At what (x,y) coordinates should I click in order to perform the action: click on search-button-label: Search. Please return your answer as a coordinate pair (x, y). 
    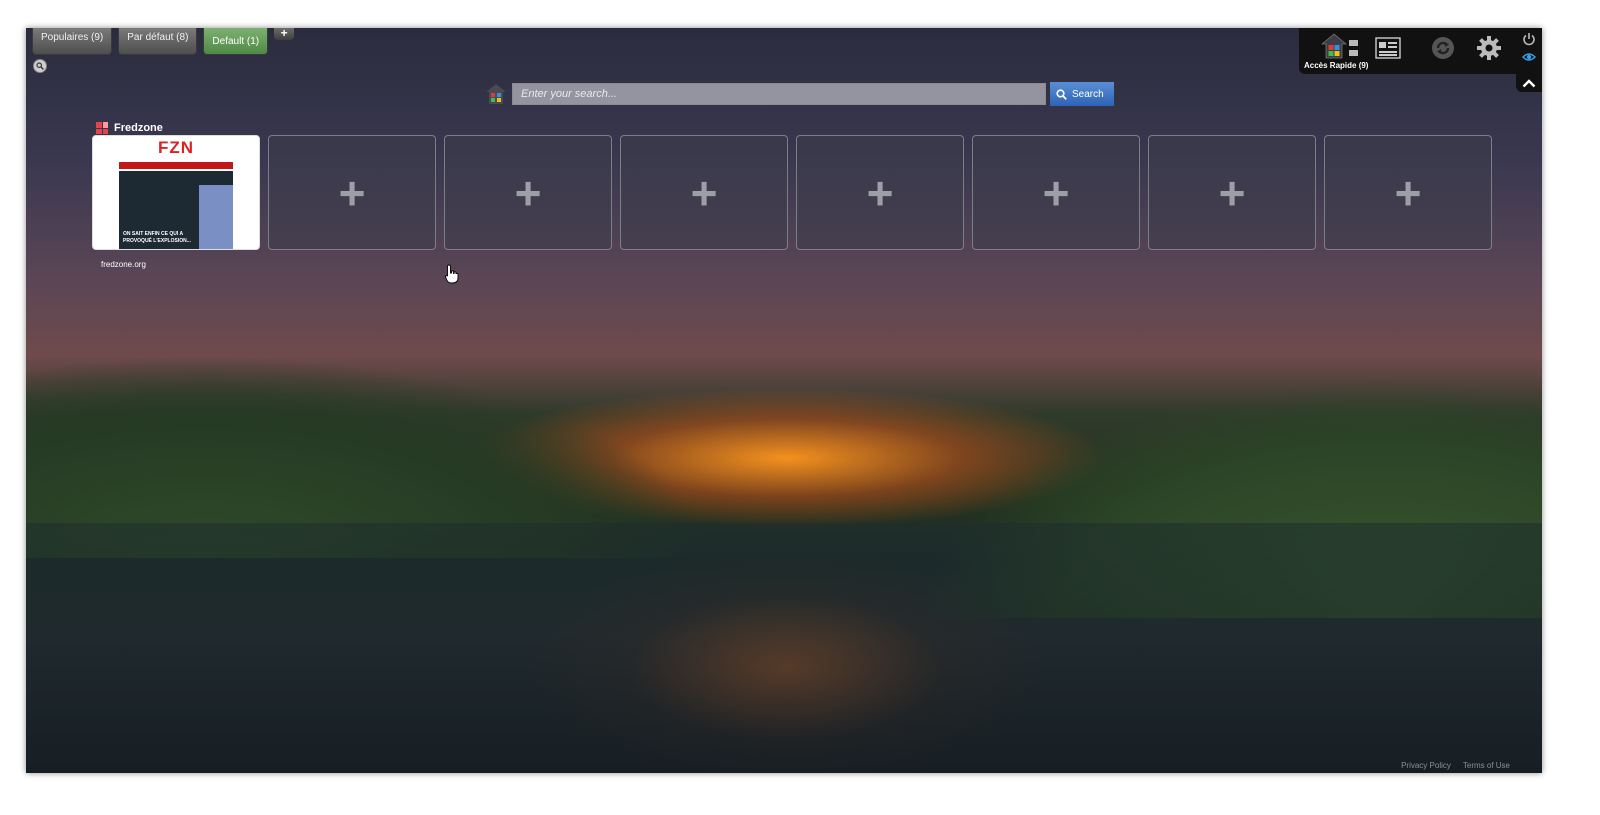
    Looking at the image, I should click on (1088, 94).